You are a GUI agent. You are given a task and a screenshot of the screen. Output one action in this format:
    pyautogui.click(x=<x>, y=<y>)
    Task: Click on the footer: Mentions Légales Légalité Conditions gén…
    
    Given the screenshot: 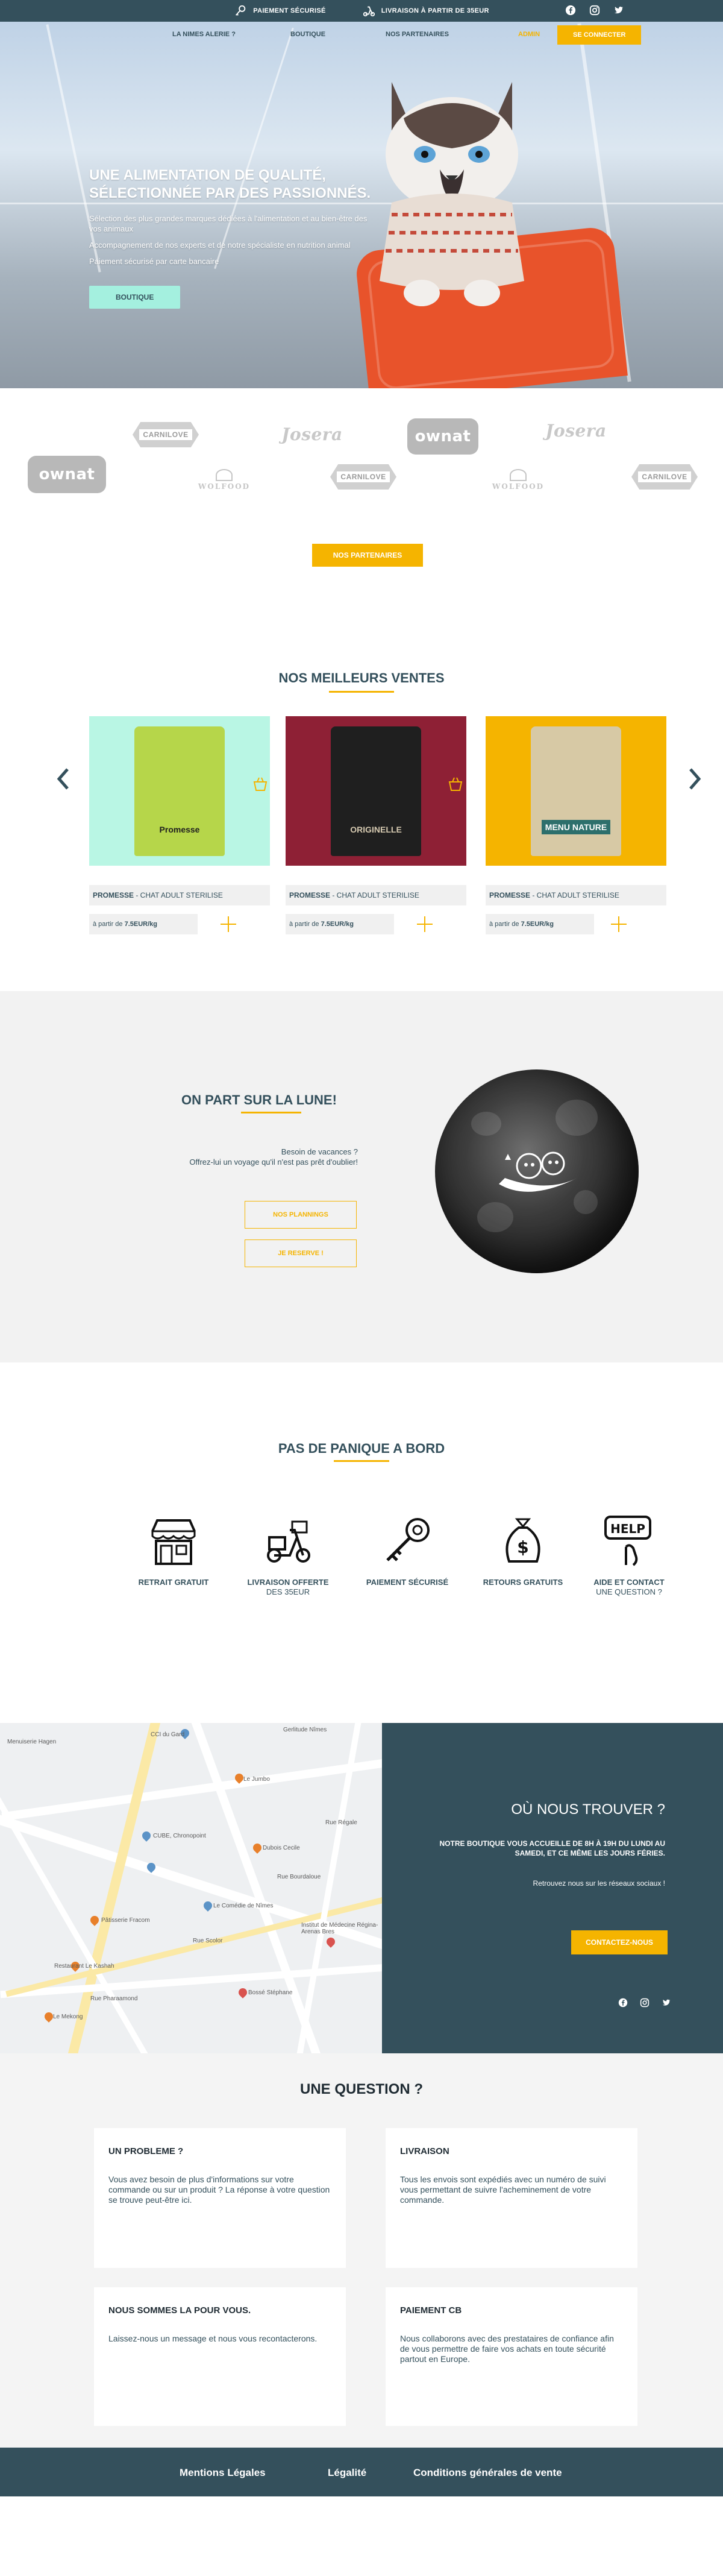 What is the action you would take?
    pyautogui.click(x=361, y=2472)
    